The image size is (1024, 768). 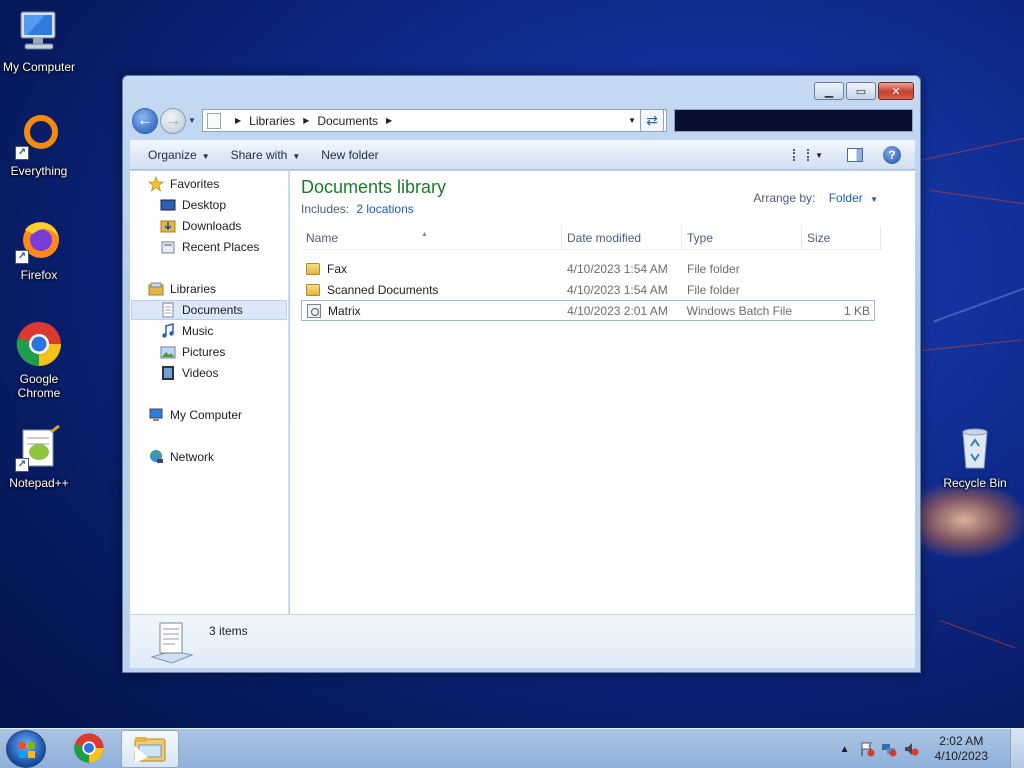 What do you see at coordinates (186, 331) in the screenshot?
I see `nav-music: Music` at bounding box center [186, 331].